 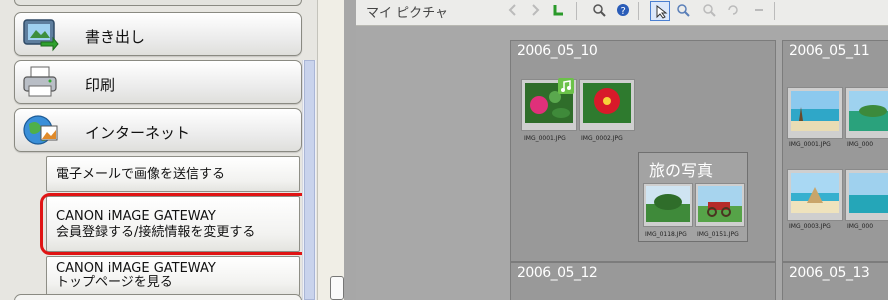 I want to click on scrollbar-thumb, so click(x=309, y=180).